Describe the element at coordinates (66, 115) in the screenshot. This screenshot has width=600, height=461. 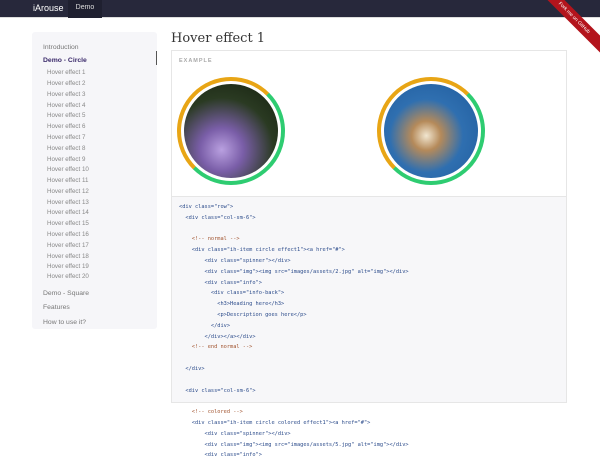
I see `sidebar-item: Hover effect 5` at that location.